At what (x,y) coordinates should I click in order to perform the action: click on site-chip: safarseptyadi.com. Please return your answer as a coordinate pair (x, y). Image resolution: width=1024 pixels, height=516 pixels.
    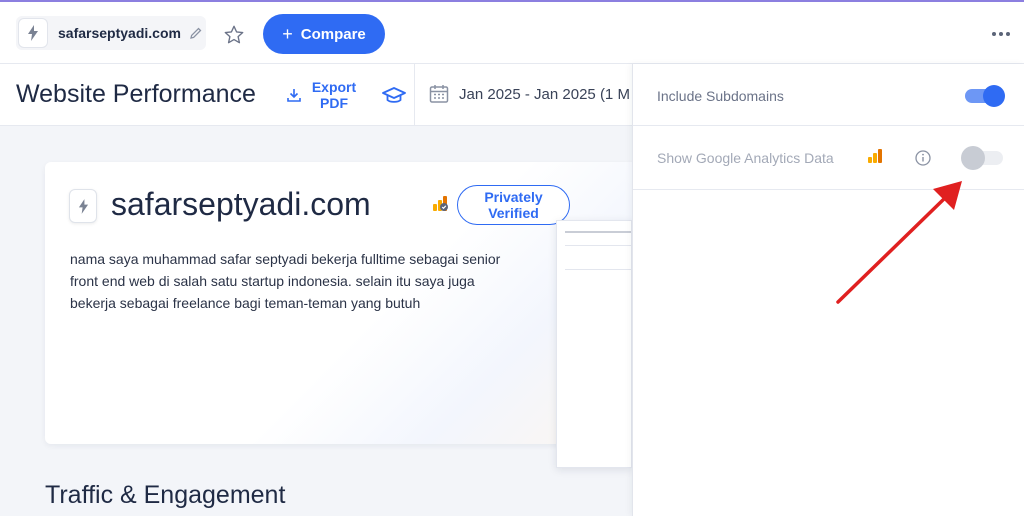
    Looking at the image, I should click on (111, 33).